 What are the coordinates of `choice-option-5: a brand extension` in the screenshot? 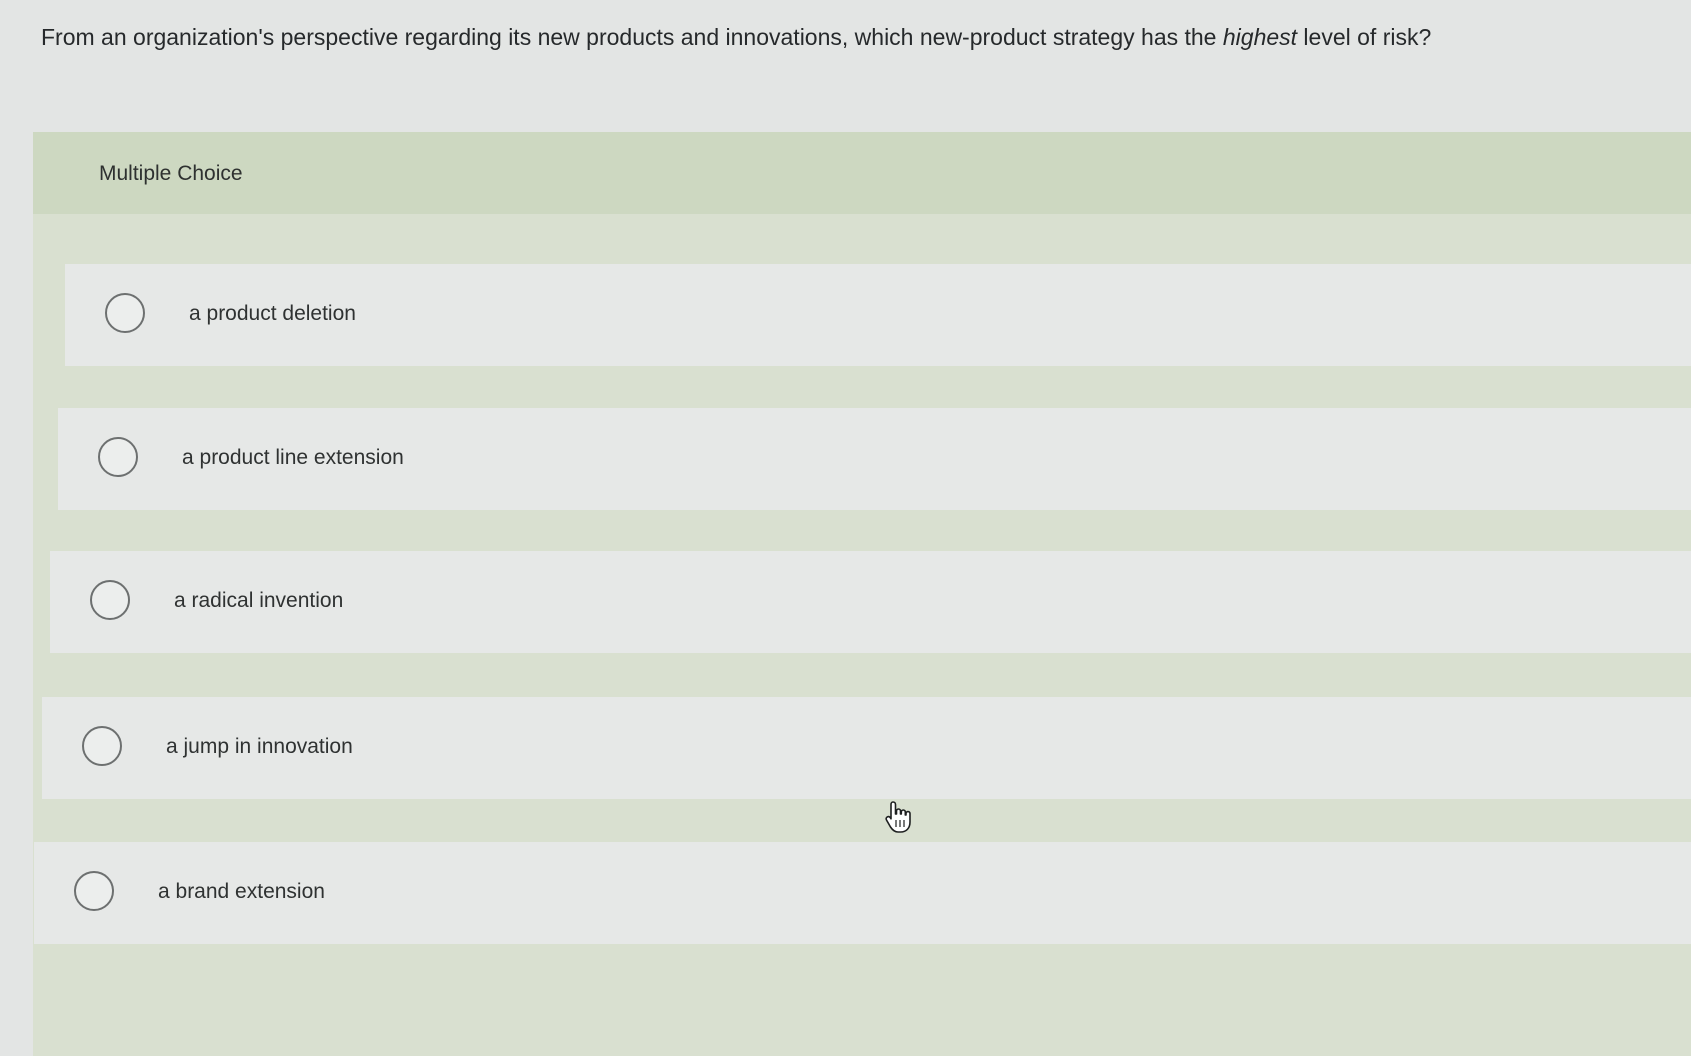 It's located at (862, 893).